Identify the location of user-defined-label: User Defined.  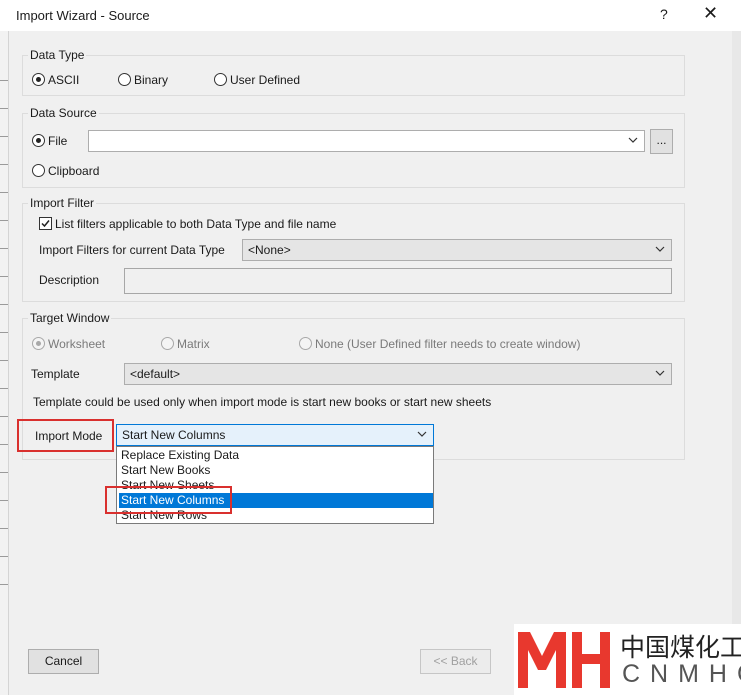
(265, 80).